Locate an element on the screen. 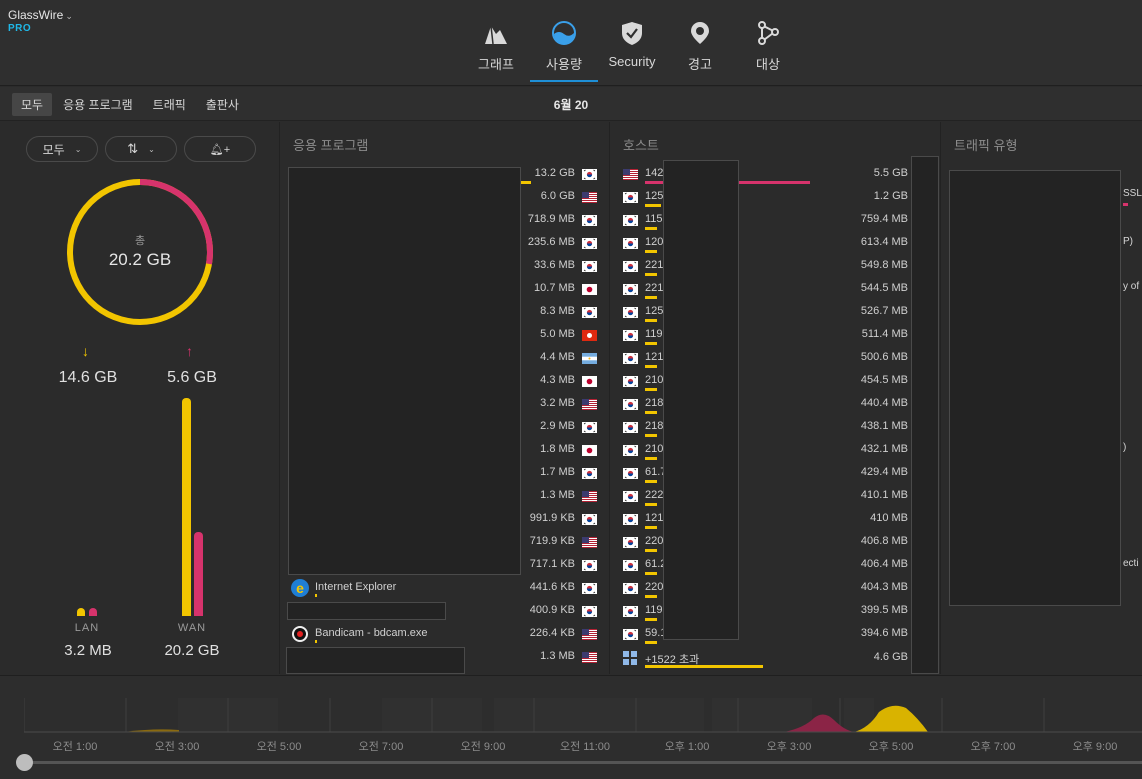  app-size: 718.9 MB is located at coordinates (551, 219).